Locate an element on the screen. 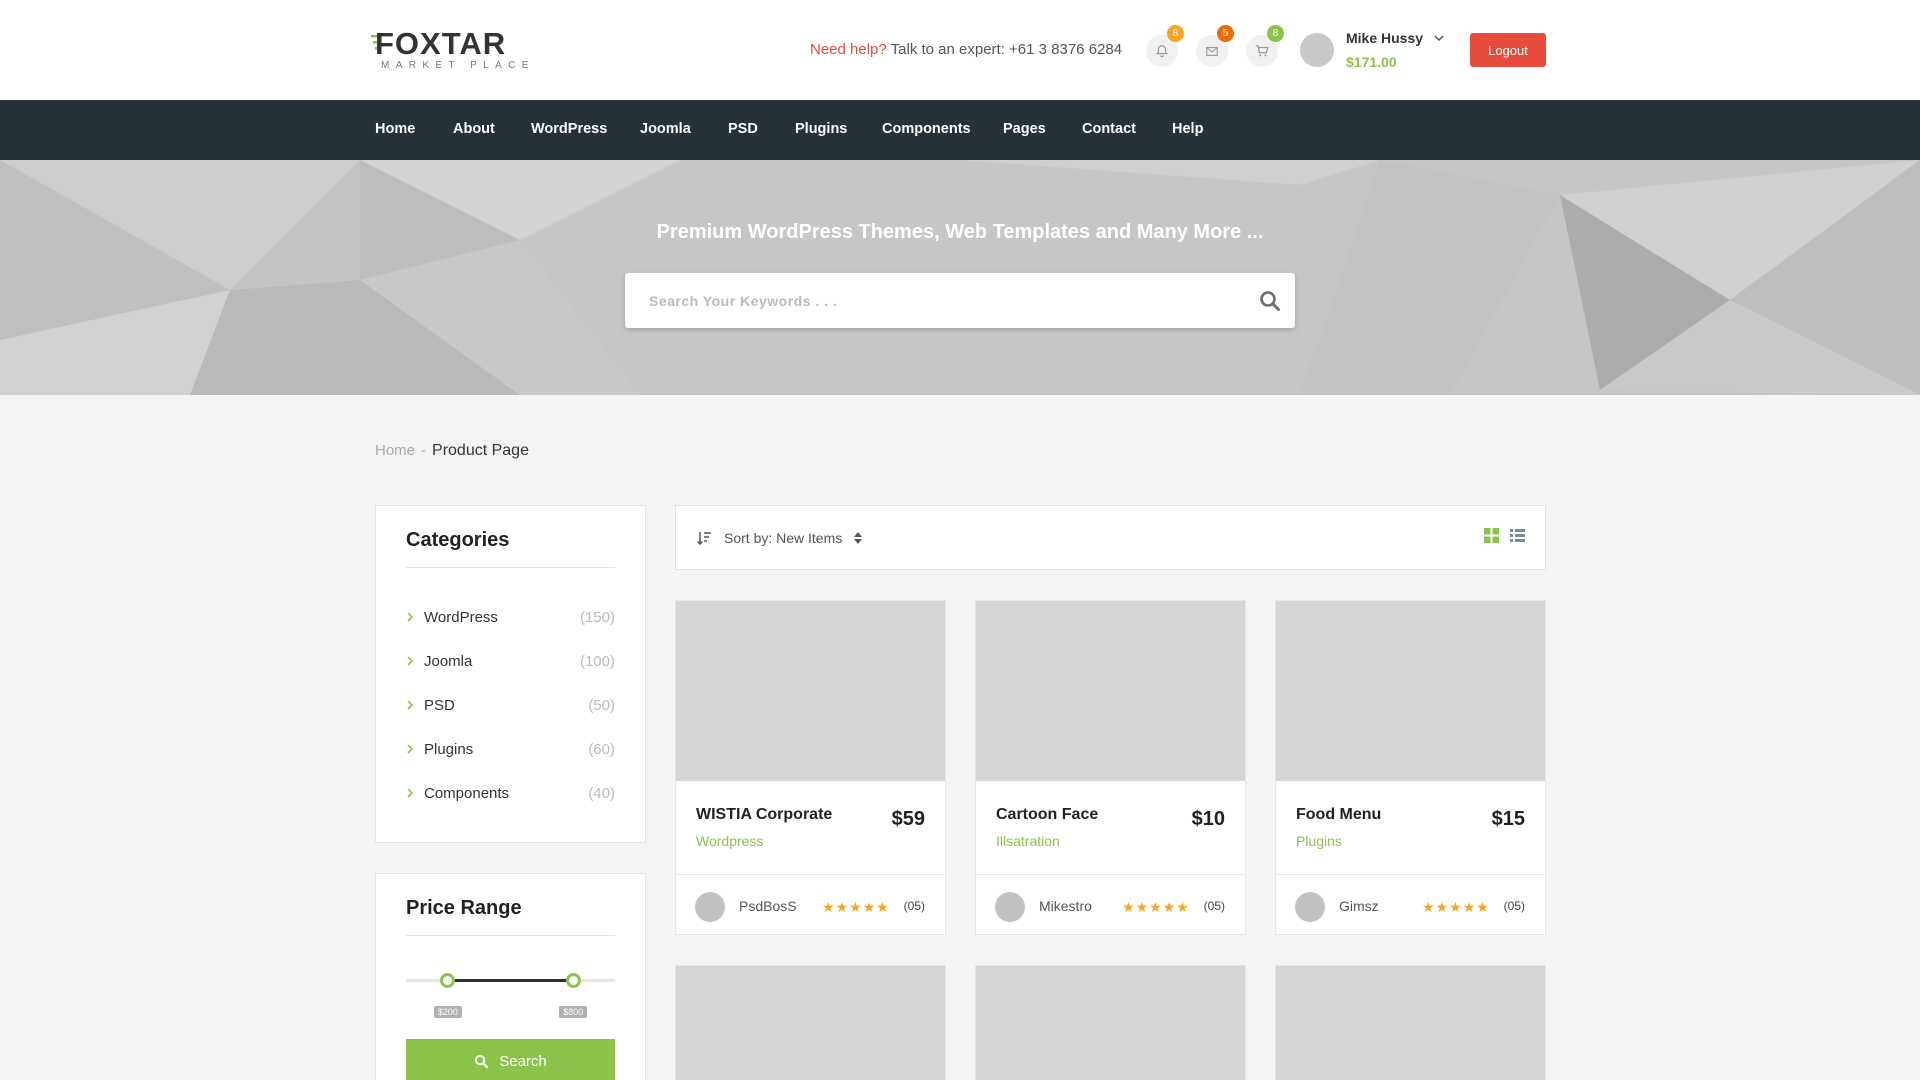 This screenshot has height=1080, width=1920. help-phone-text: Talk to an expert: +61 3 8376 6284 is located at coordinates (1006, 49).